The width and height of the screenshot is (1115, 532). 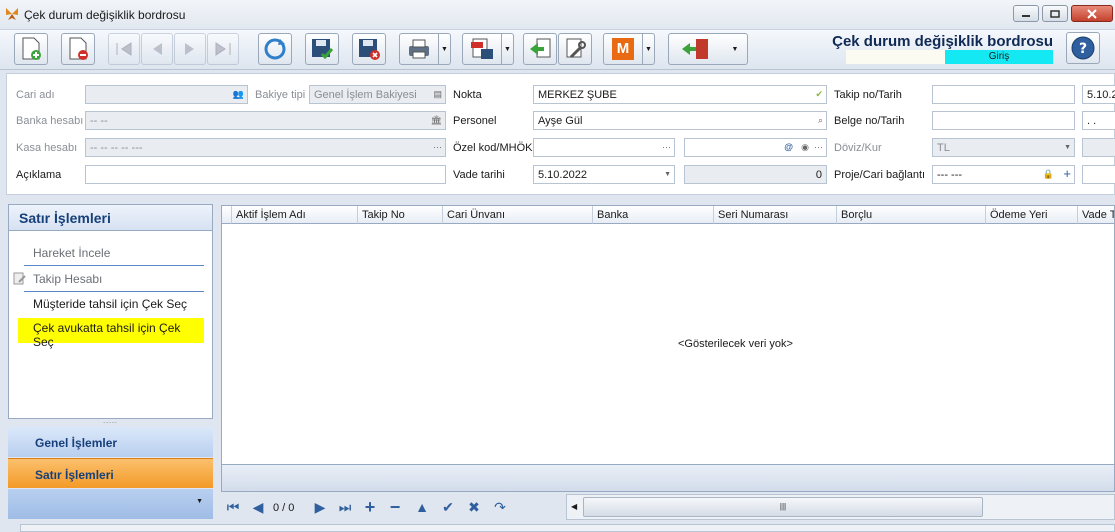 What do you see at coordinates (911, 215) in the screenshot?
I see `column-header: Borçlu` at bounding box center [911, 215].